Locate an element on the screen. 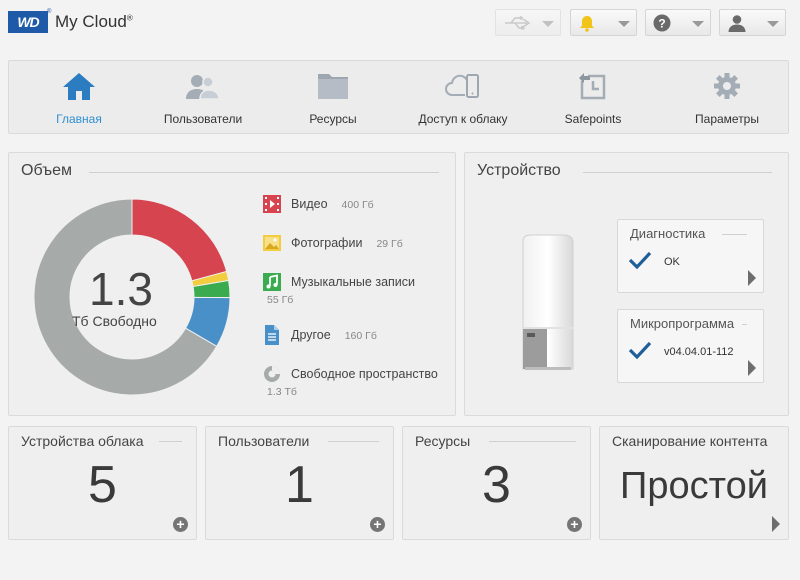 The width and height of the screenshot is (800, 580). help-icon: ? is located at coordinates (662, 25).